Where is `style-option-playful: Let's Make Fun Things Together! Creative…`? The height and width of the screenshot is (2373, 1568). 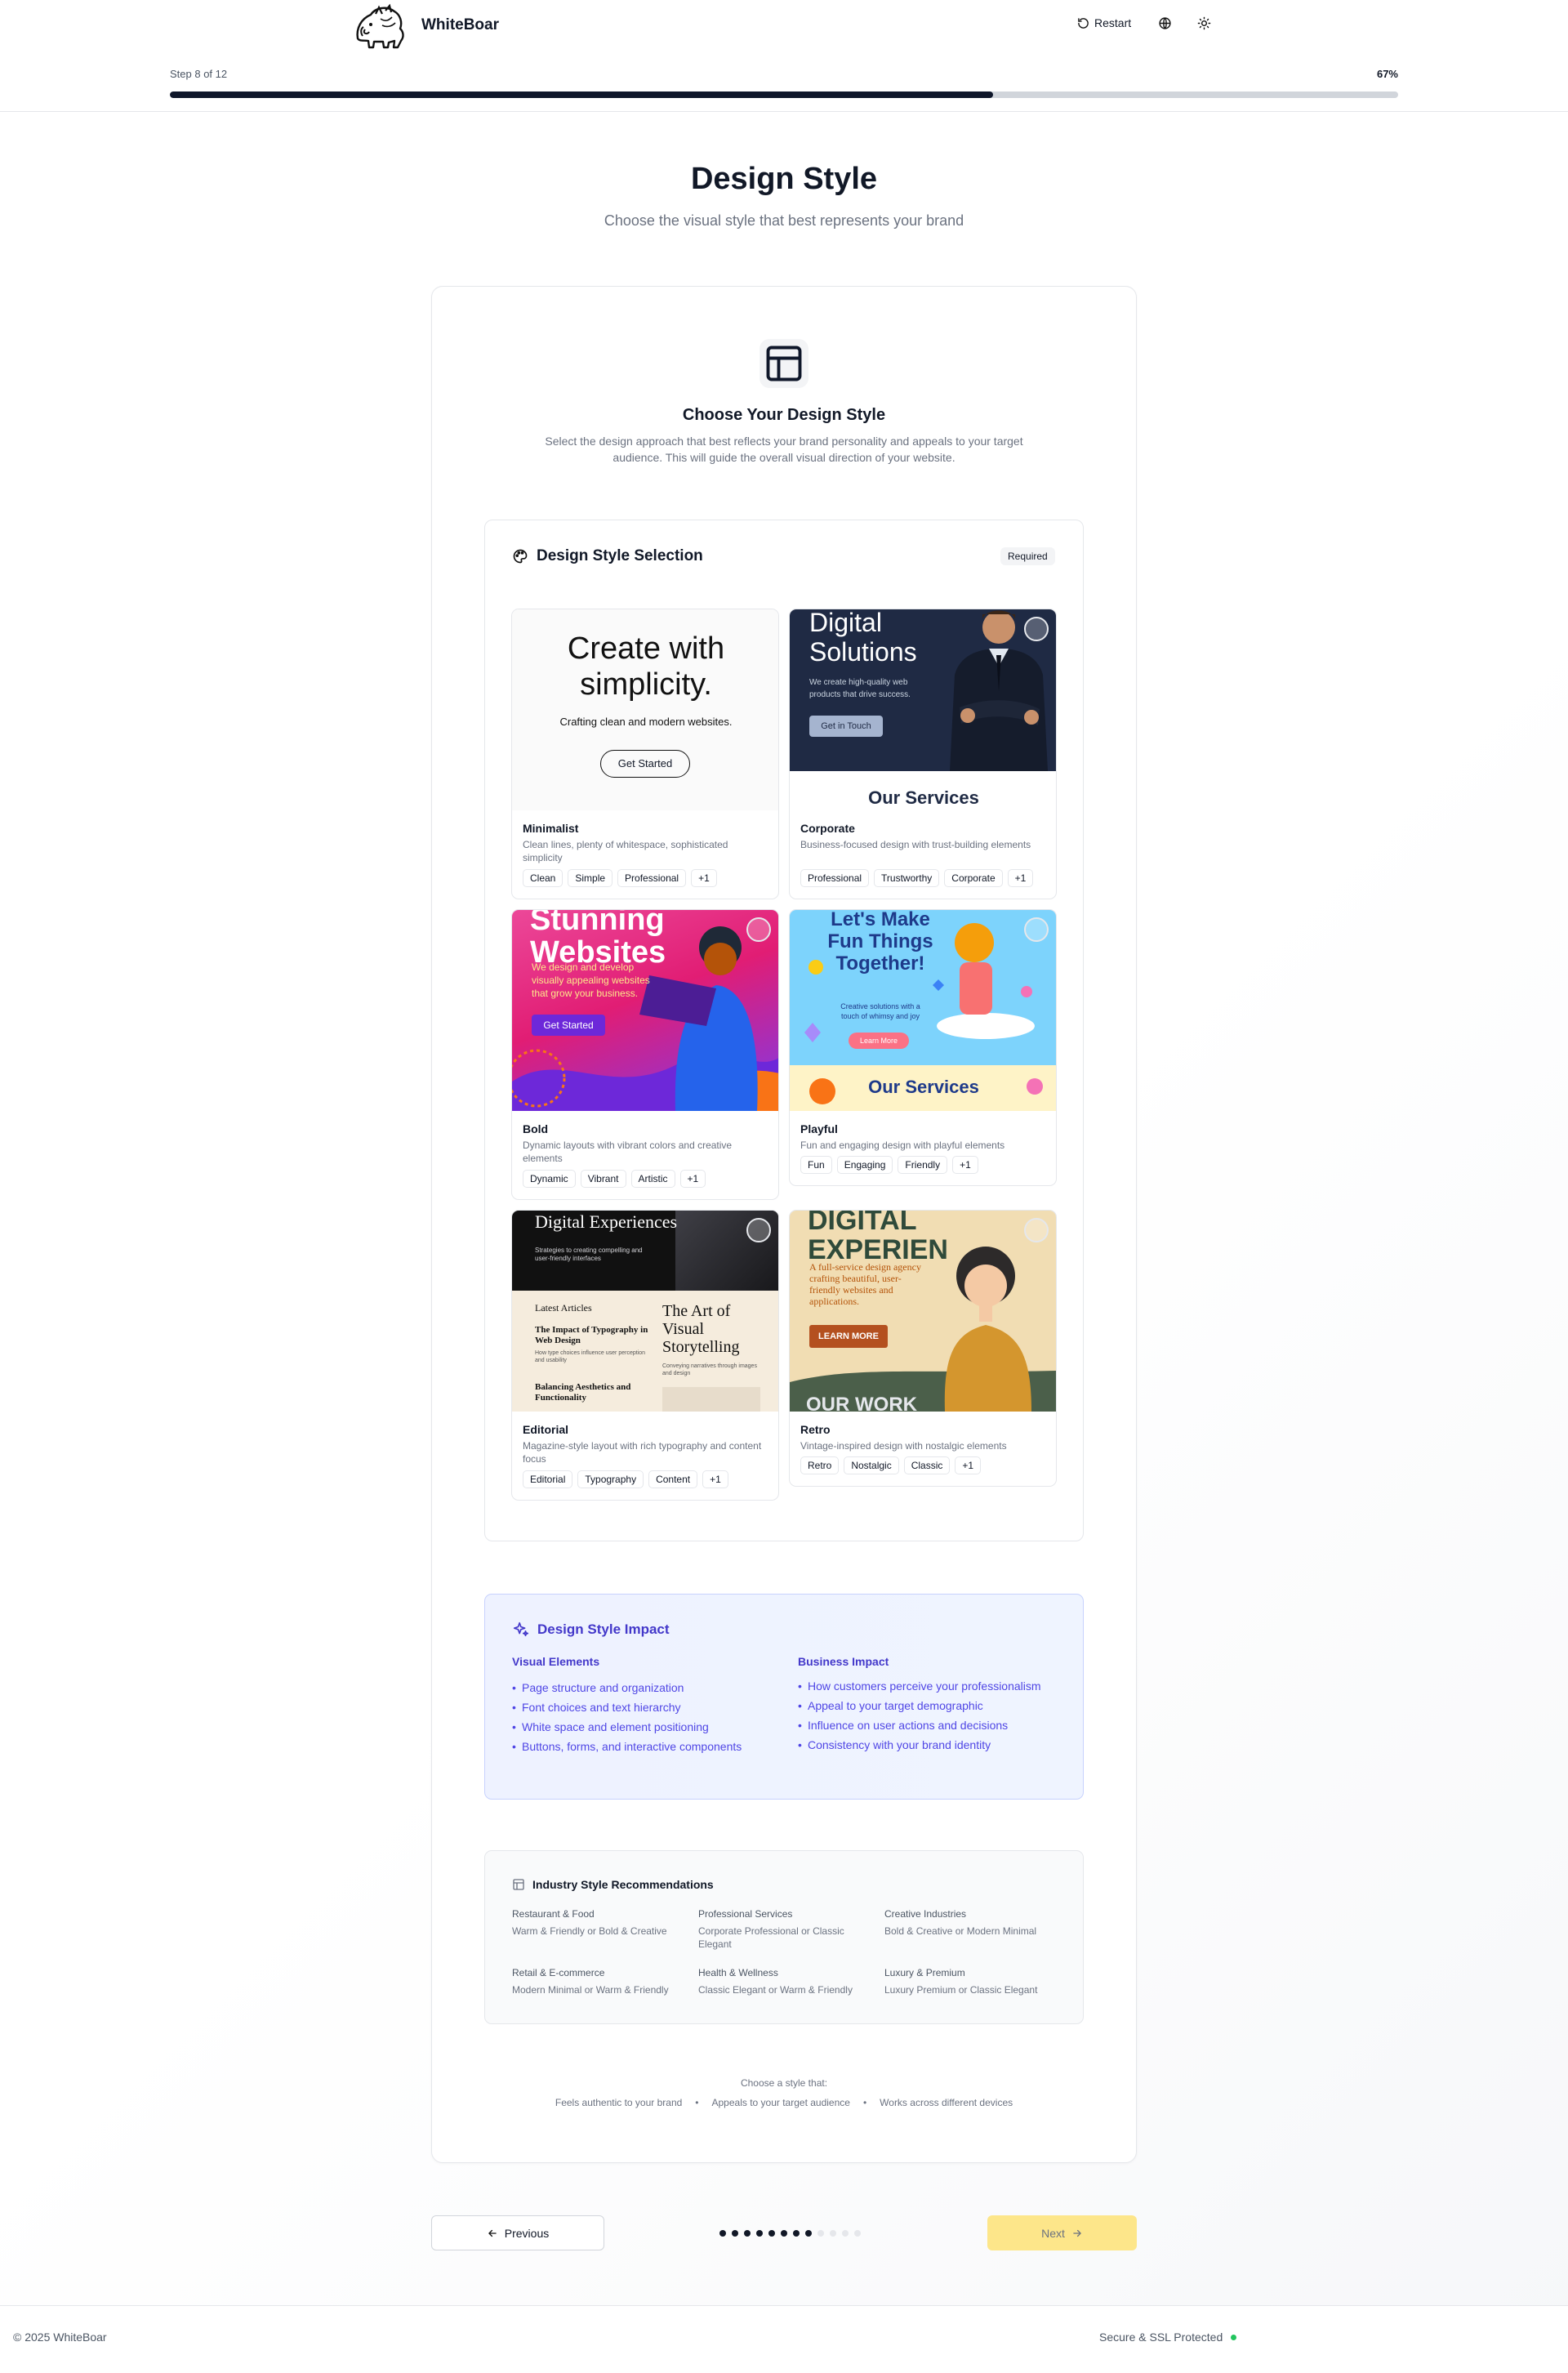
style-option-playful: Let's Make Fun Things Together! Creative… is located at coordinates (923, 1047).